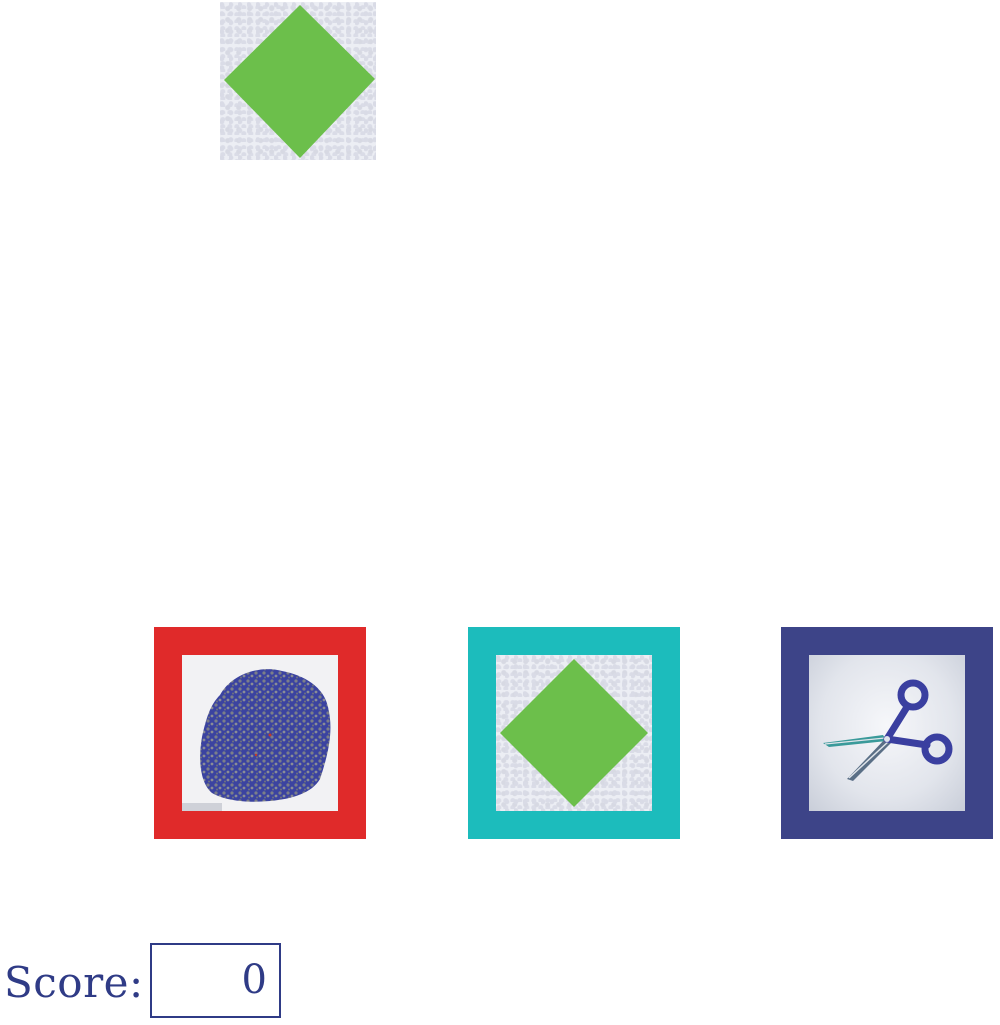  I want to click on falling-item, so click(298, 81).